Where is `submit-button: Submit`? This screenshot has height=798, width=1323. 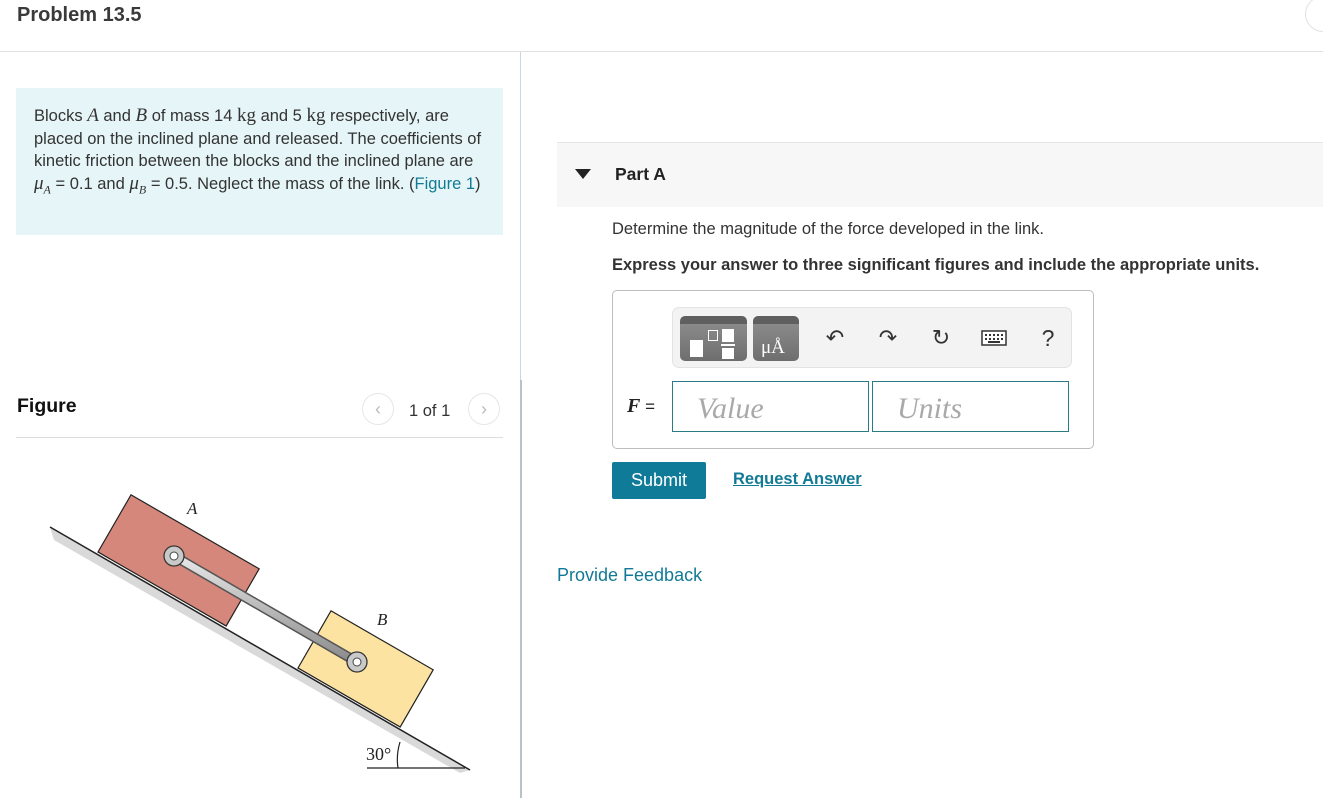
submit-button: Submit is located at coordinates (659, 480).